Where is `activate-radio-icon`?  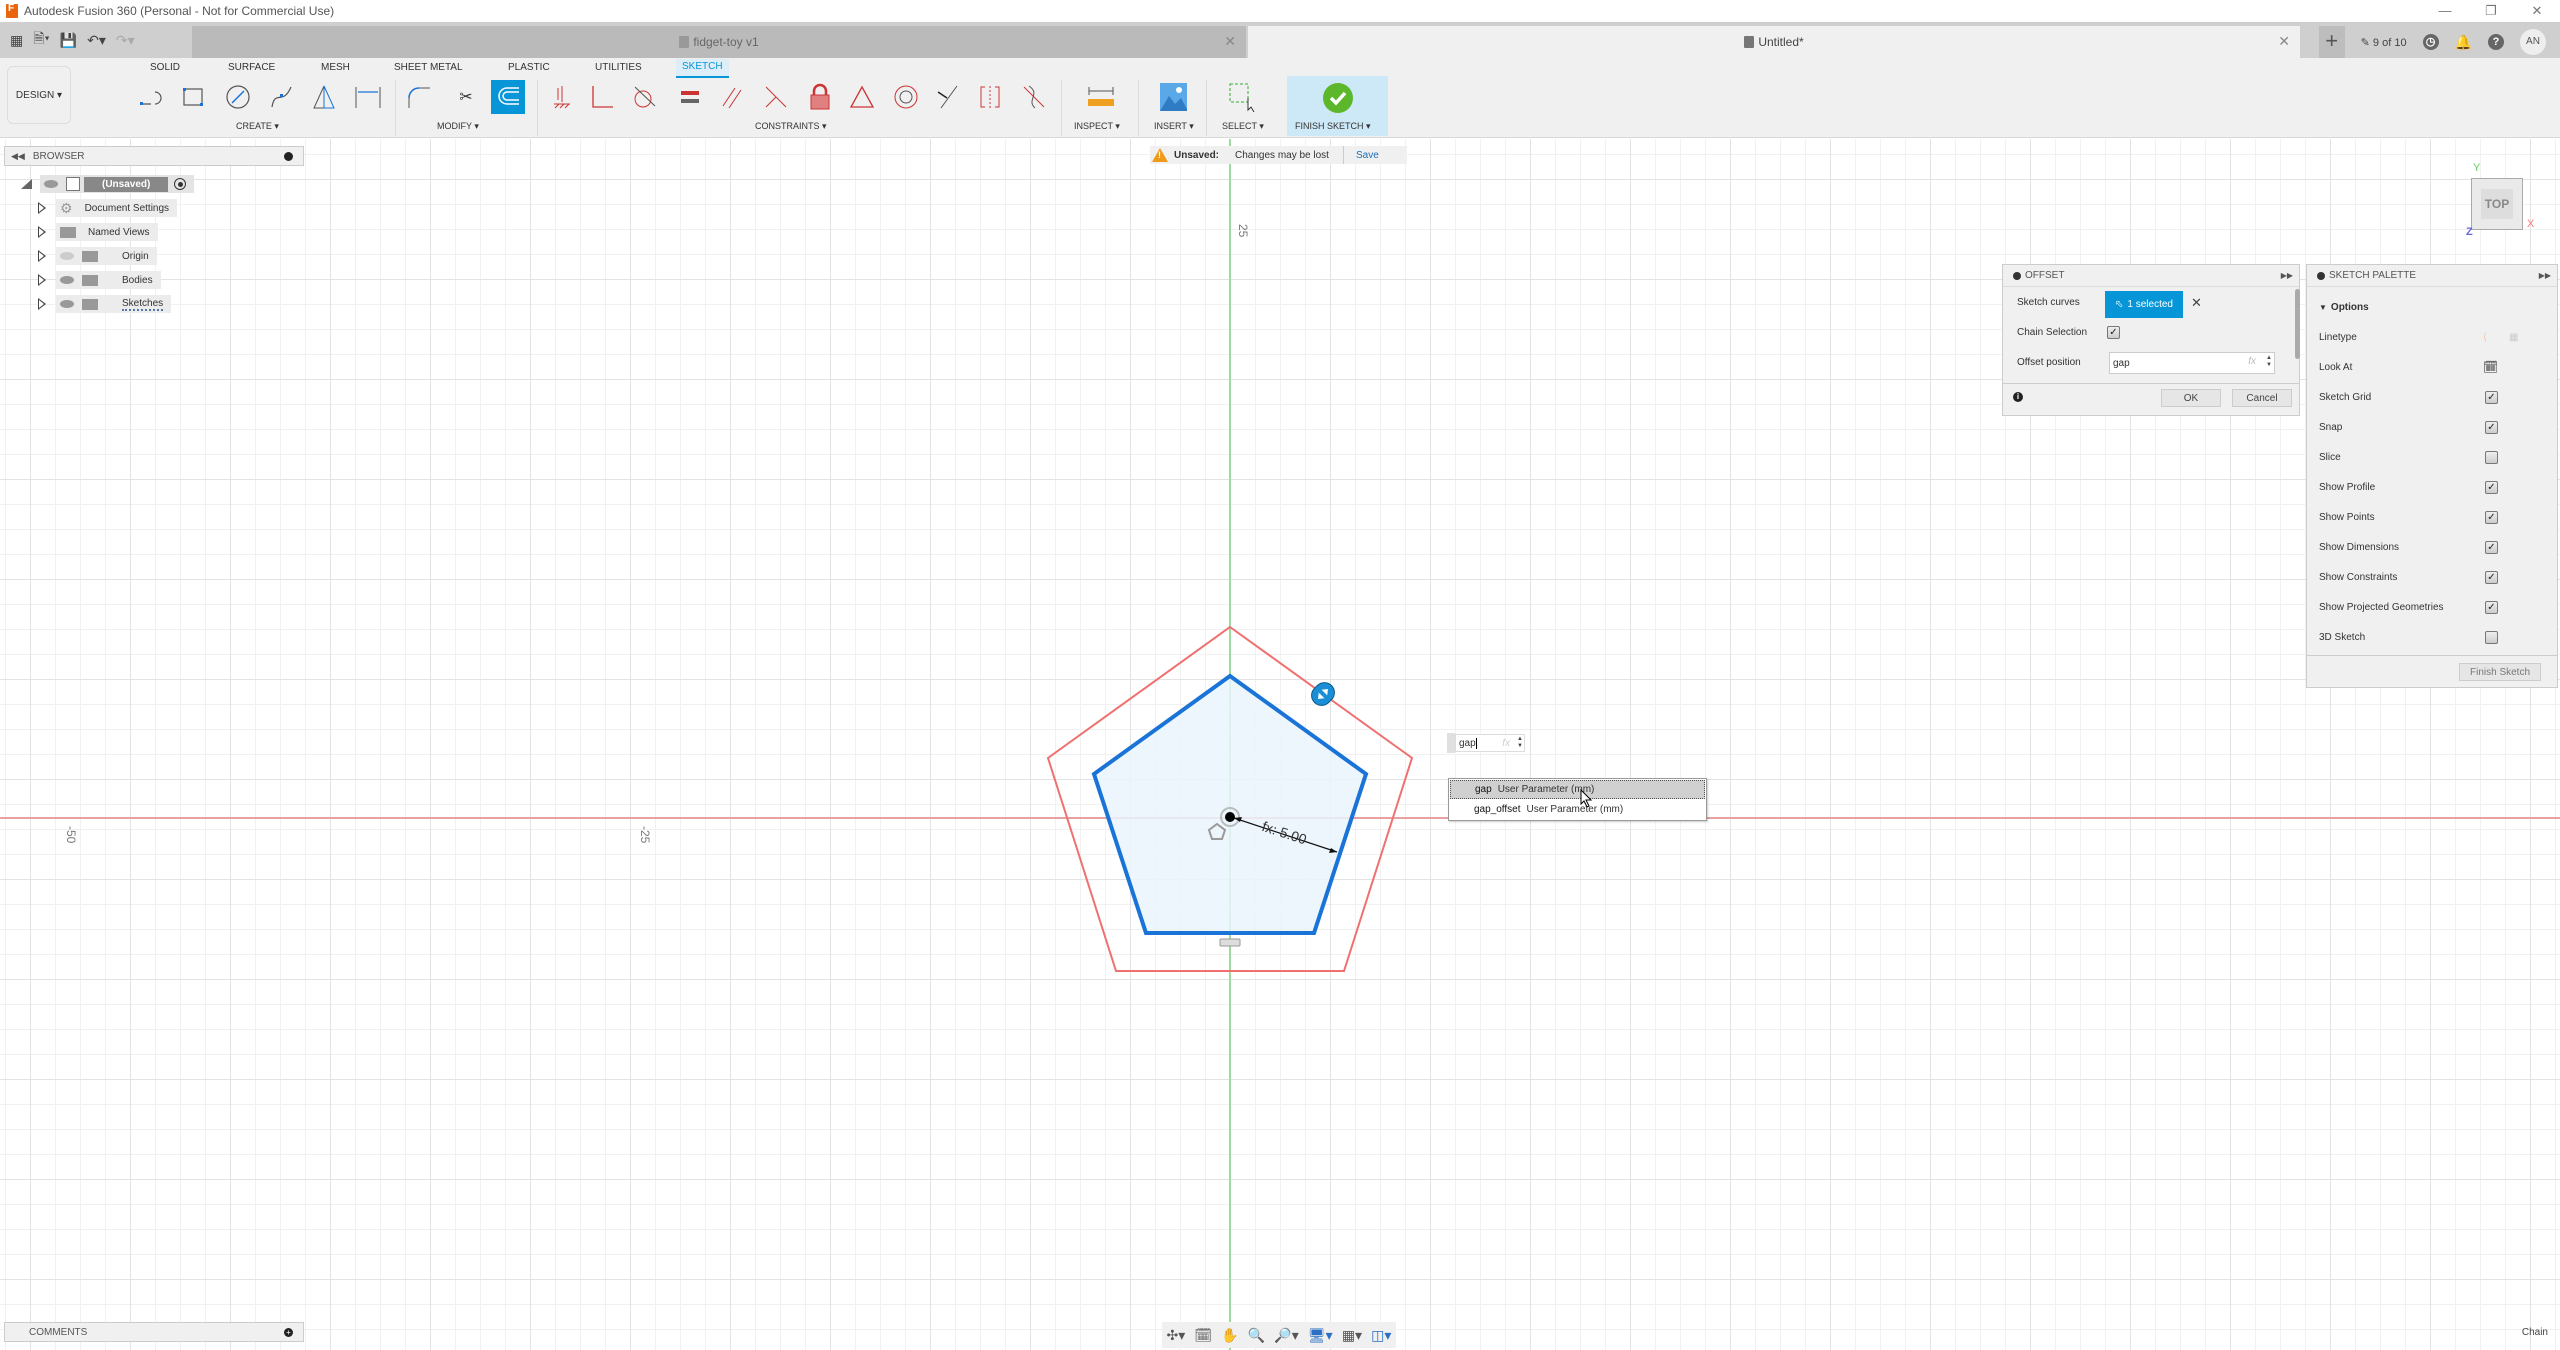 activate-radio-icon is located at coordinates (180, 184).